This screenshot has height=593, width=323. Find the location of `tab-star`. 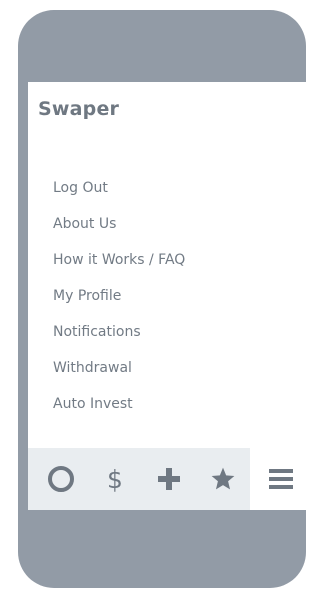

tab-star is located at coordinates (223, 479).